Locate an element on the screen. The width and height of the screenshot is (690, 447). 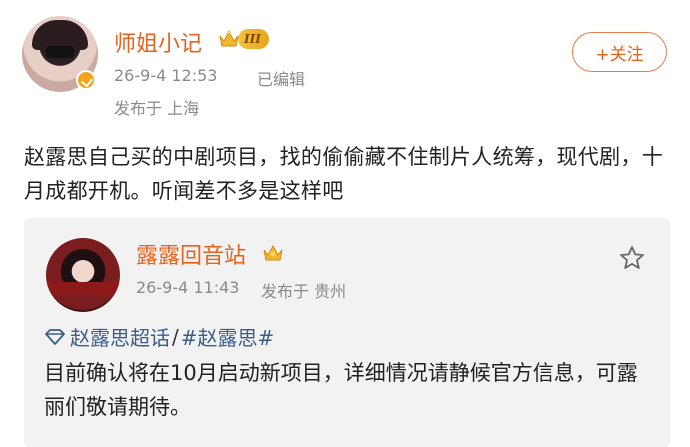
verified-badge-icon is located at coordinates (86, 80).